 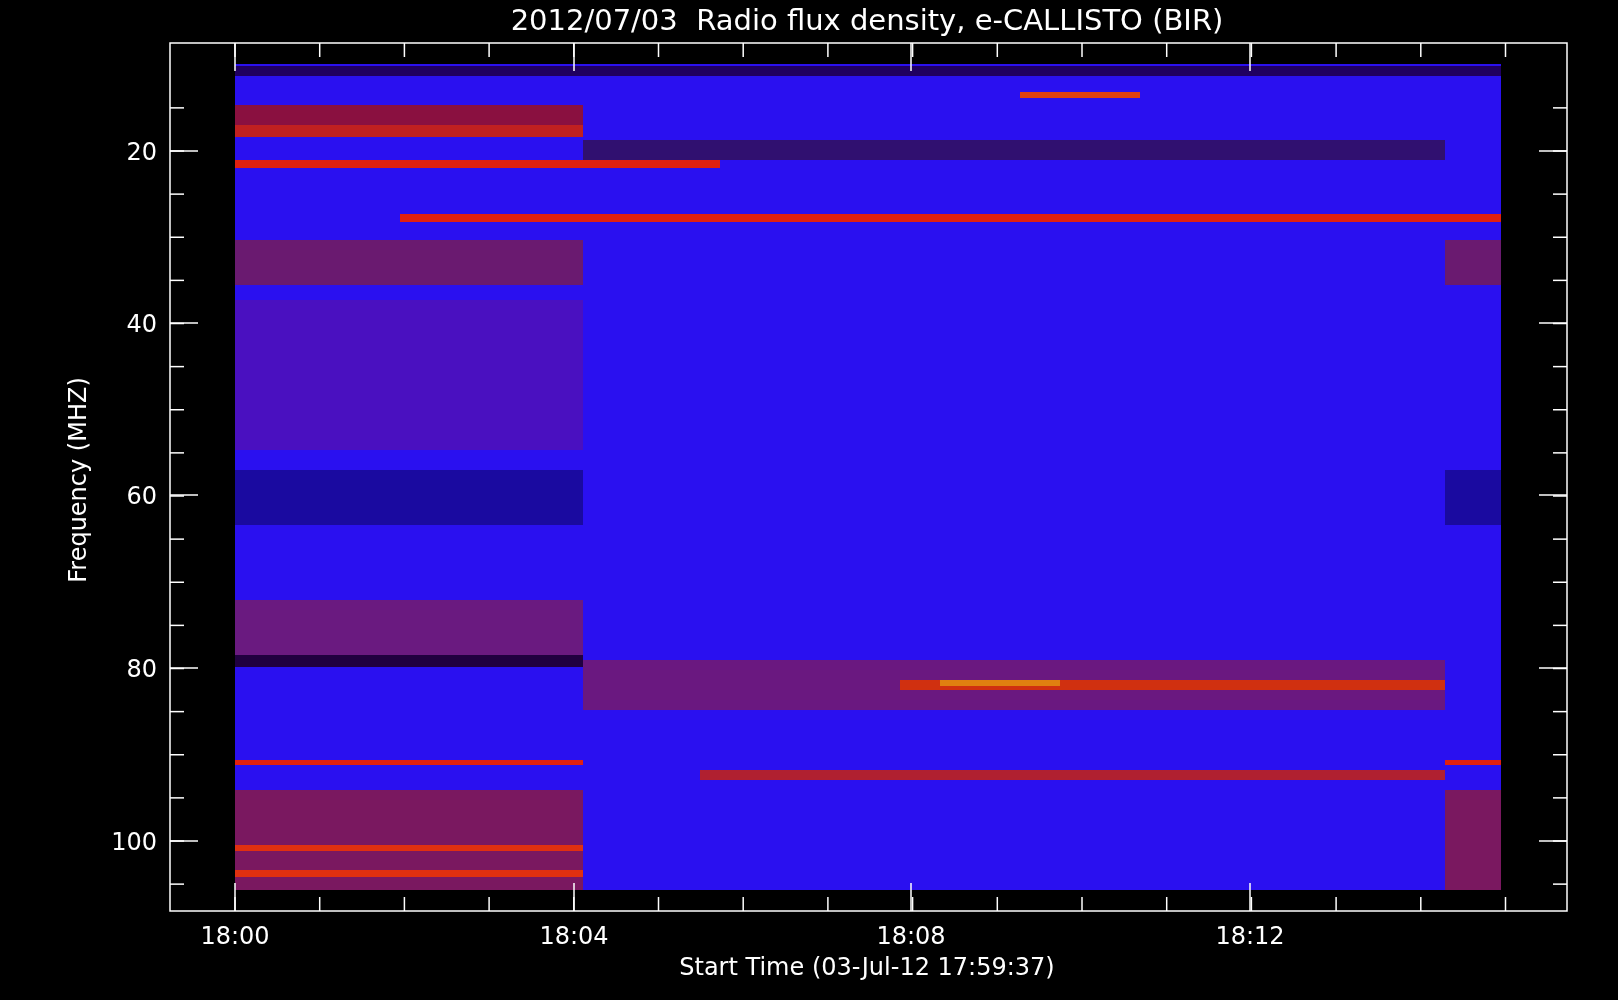 What do you see at coordinates (141, 496) in the screenshot?
I see `y-tick-label: 60` at bounding box center [141, 496].